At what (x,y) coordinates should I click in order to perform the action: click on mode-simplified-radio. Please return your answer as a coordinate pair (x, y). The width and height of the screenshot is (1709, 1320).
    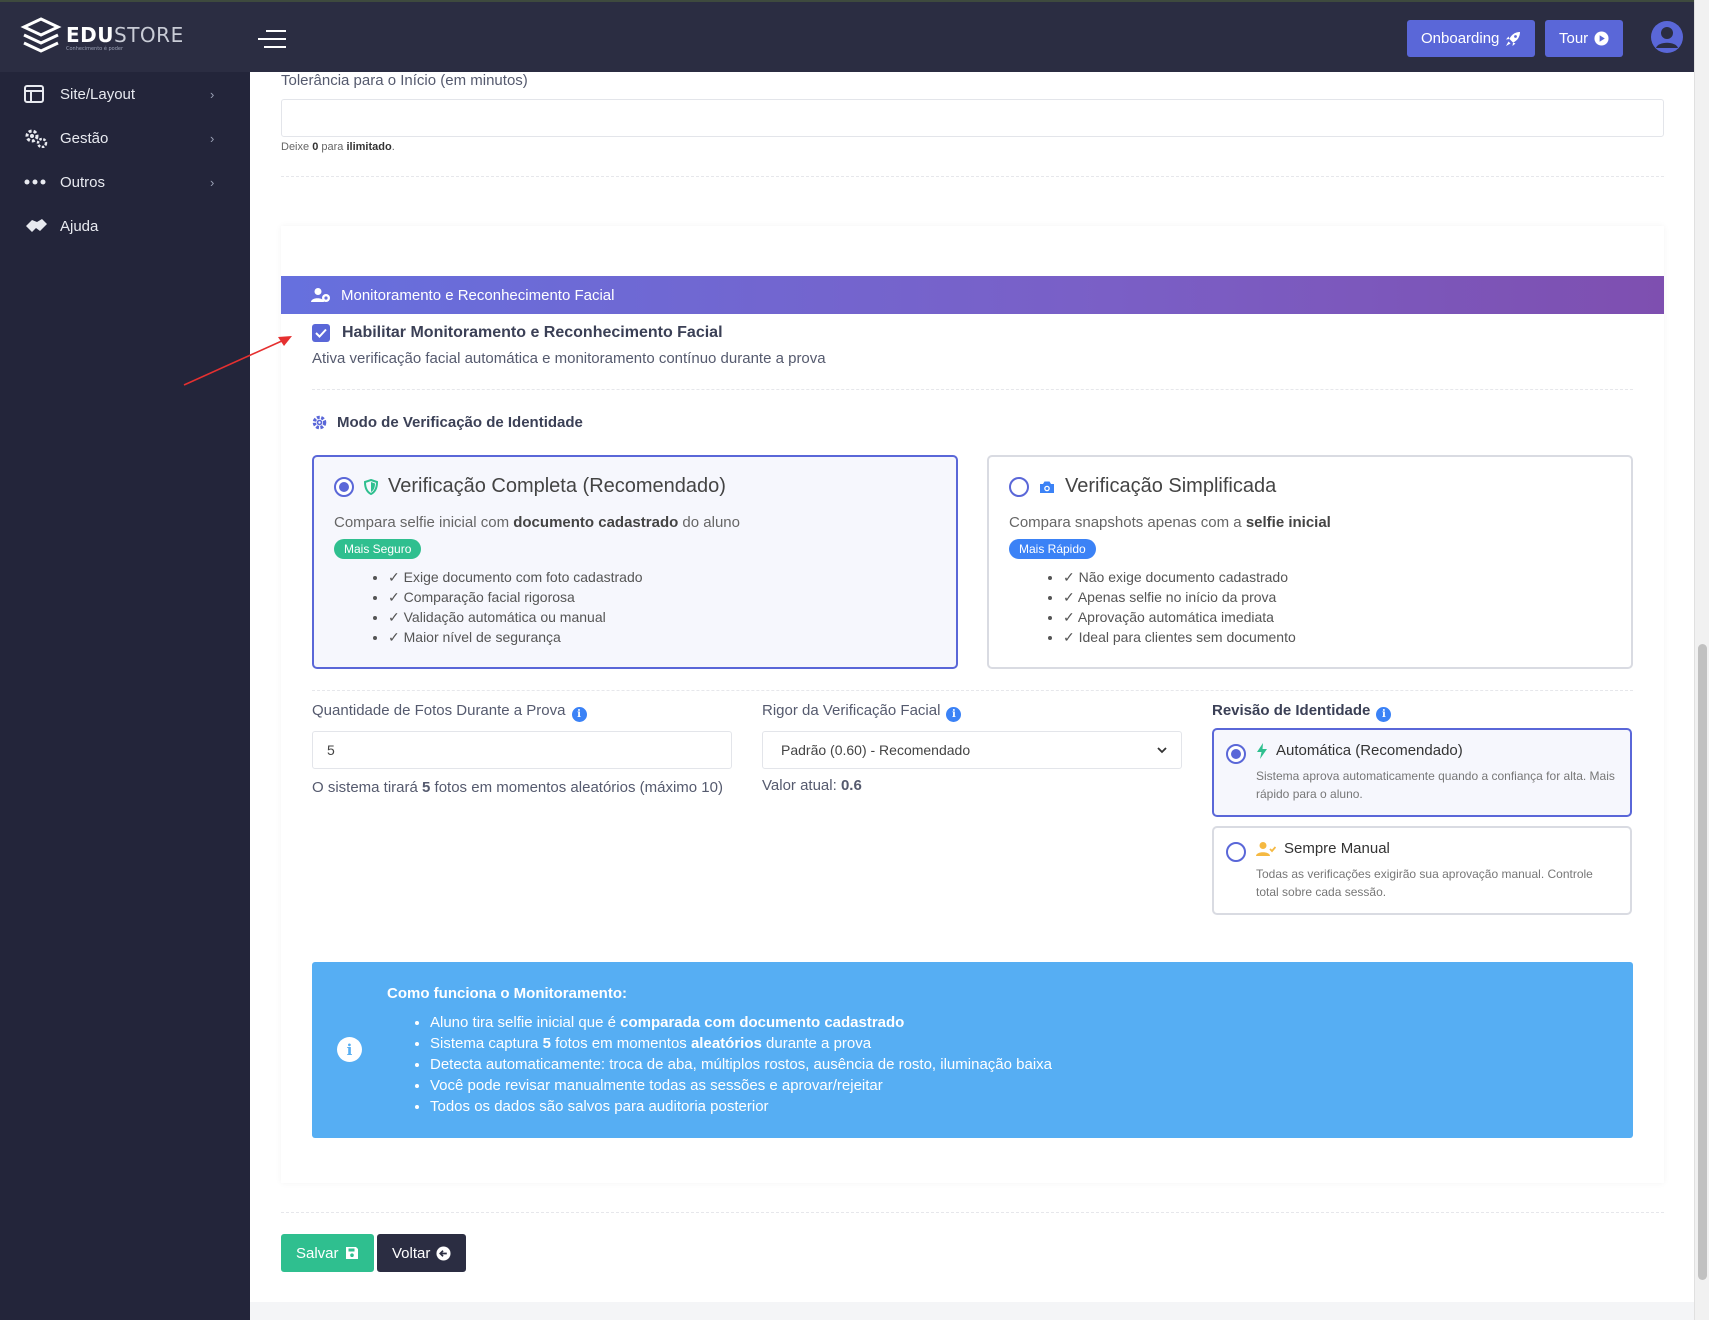
    Looking at the image, I should click on (1019, 486).